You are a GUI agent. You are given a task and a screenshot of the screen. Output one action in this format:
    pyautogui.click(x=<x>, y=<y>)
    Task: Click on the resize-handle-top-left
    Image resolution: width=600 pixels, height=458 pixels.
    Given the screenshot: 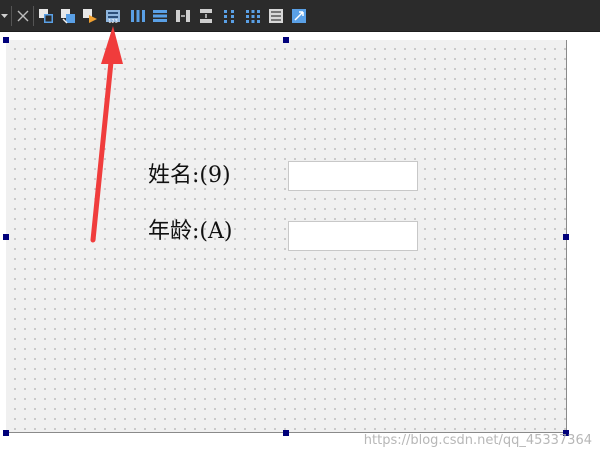 What is the action you would take?
    pyautogui.click(x=6, y=40)
    